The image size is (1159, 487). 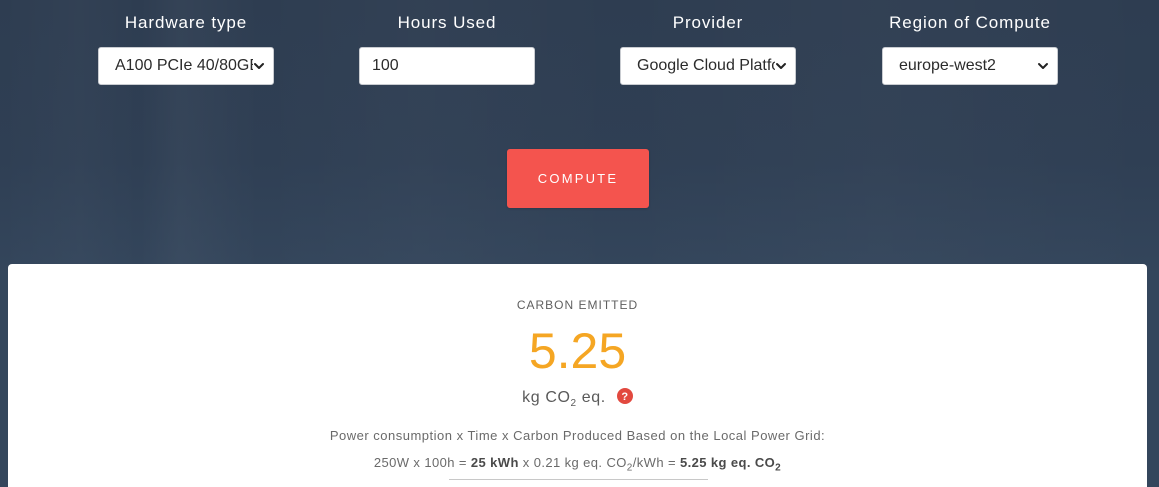 What do you see at coordinates (970, 22) in the screenshot?
I see `region-label: Region of Compute` at bounding box center [970, 22].